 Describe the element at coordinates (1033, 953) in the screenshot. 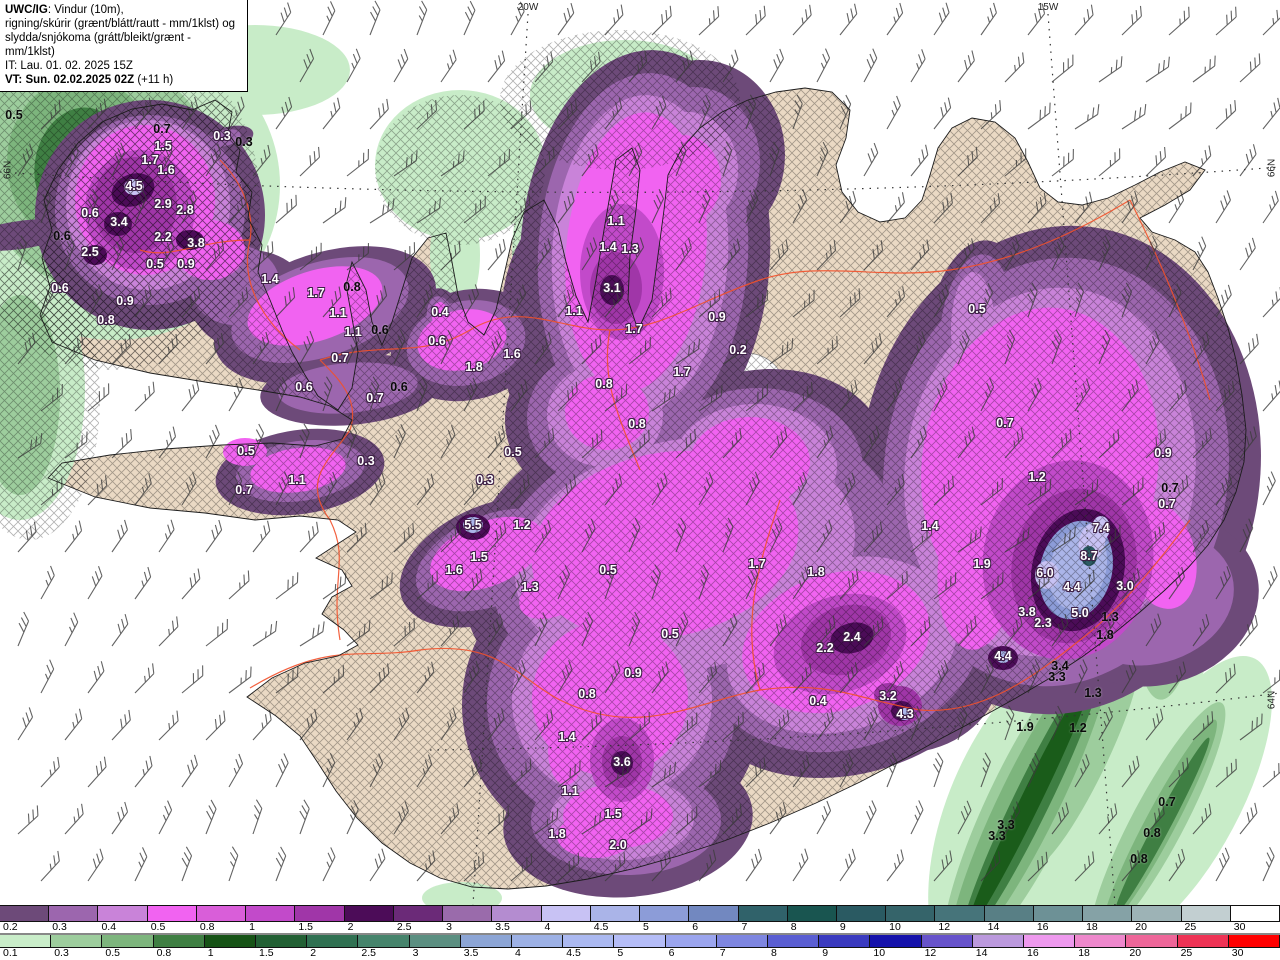

I see `legend-tick-value: 16` at that location.